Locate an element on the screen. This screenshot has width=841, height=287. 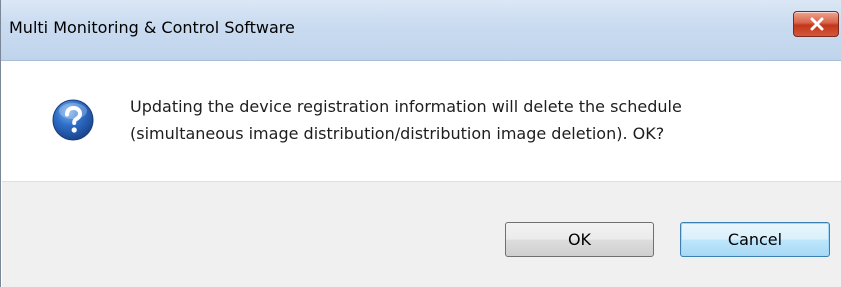
close-button is located at coordinates (816, 24).